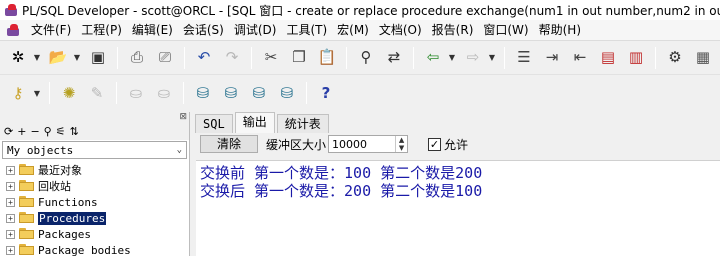 The width and height of the screenshot is (720, 256). What do you see at coordinates (401, 144) in the screenshot?
I see `stepper-arrows-icon: ▲ ▼` at bounding box center [401, 144].